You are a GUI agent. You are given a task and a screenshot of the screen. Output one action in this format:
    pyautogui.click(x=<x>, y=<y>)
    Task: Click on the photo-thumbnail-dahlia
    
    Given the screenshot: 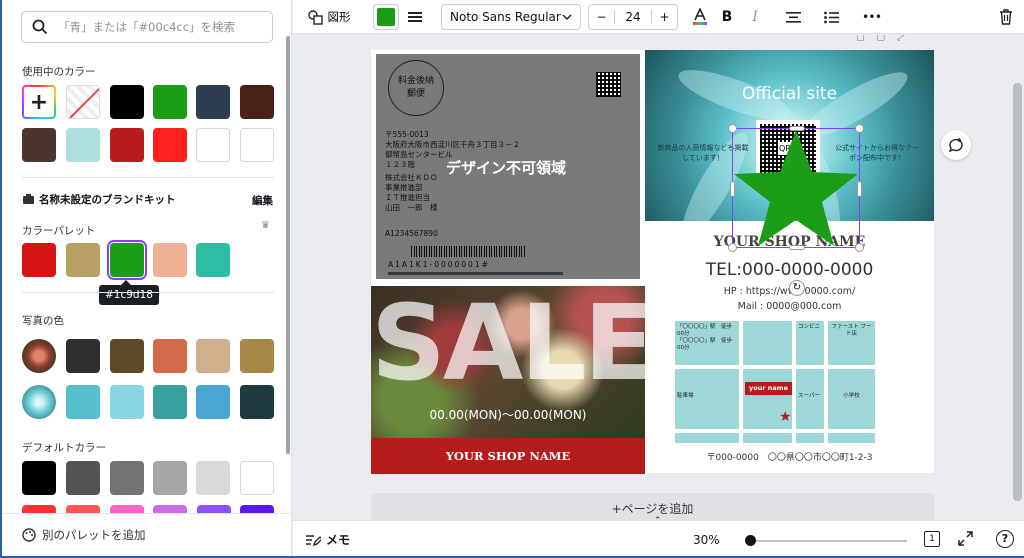 What is the action you would take?
    pyautogui.click(x=39, y=402)
    